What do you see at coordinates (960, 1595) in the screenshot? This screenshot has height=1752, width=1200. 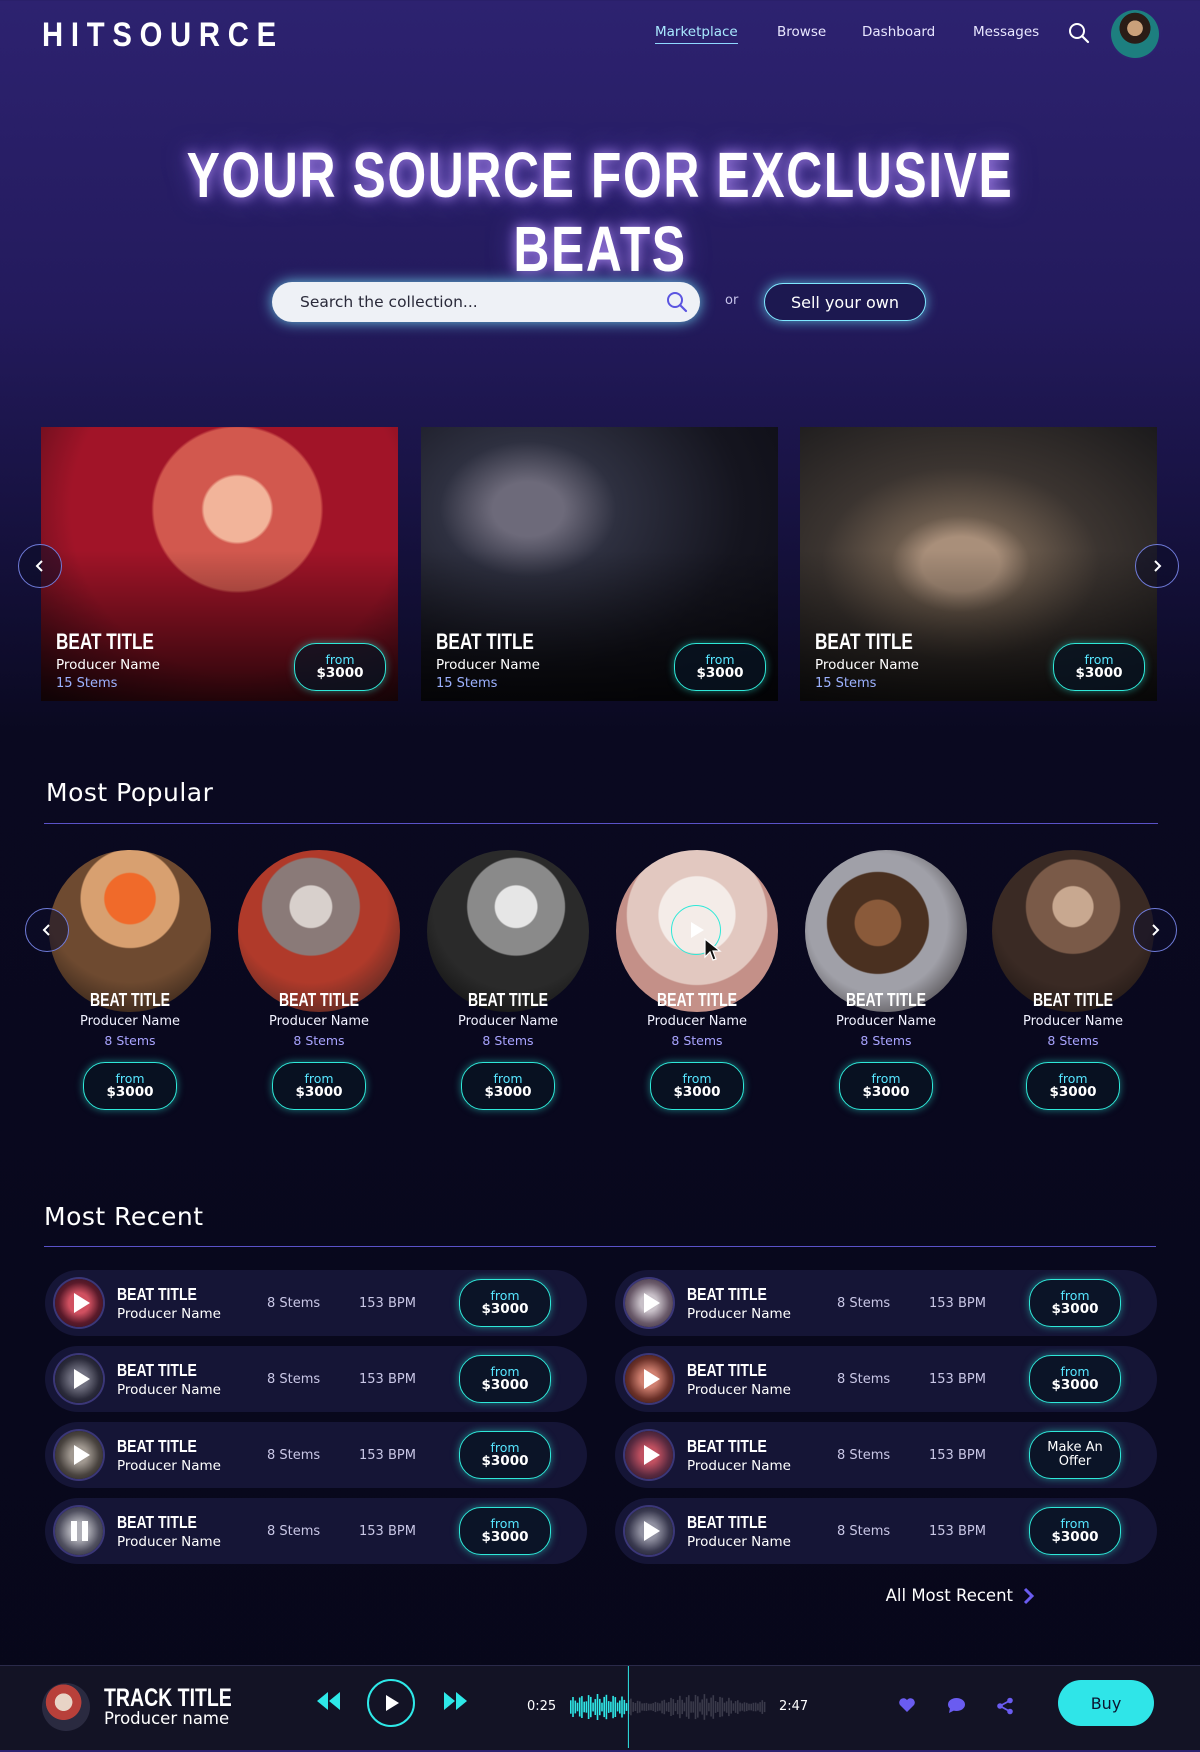 I see `all-most-recent-link: All Most Recent` at bounding box center [960, 1595].